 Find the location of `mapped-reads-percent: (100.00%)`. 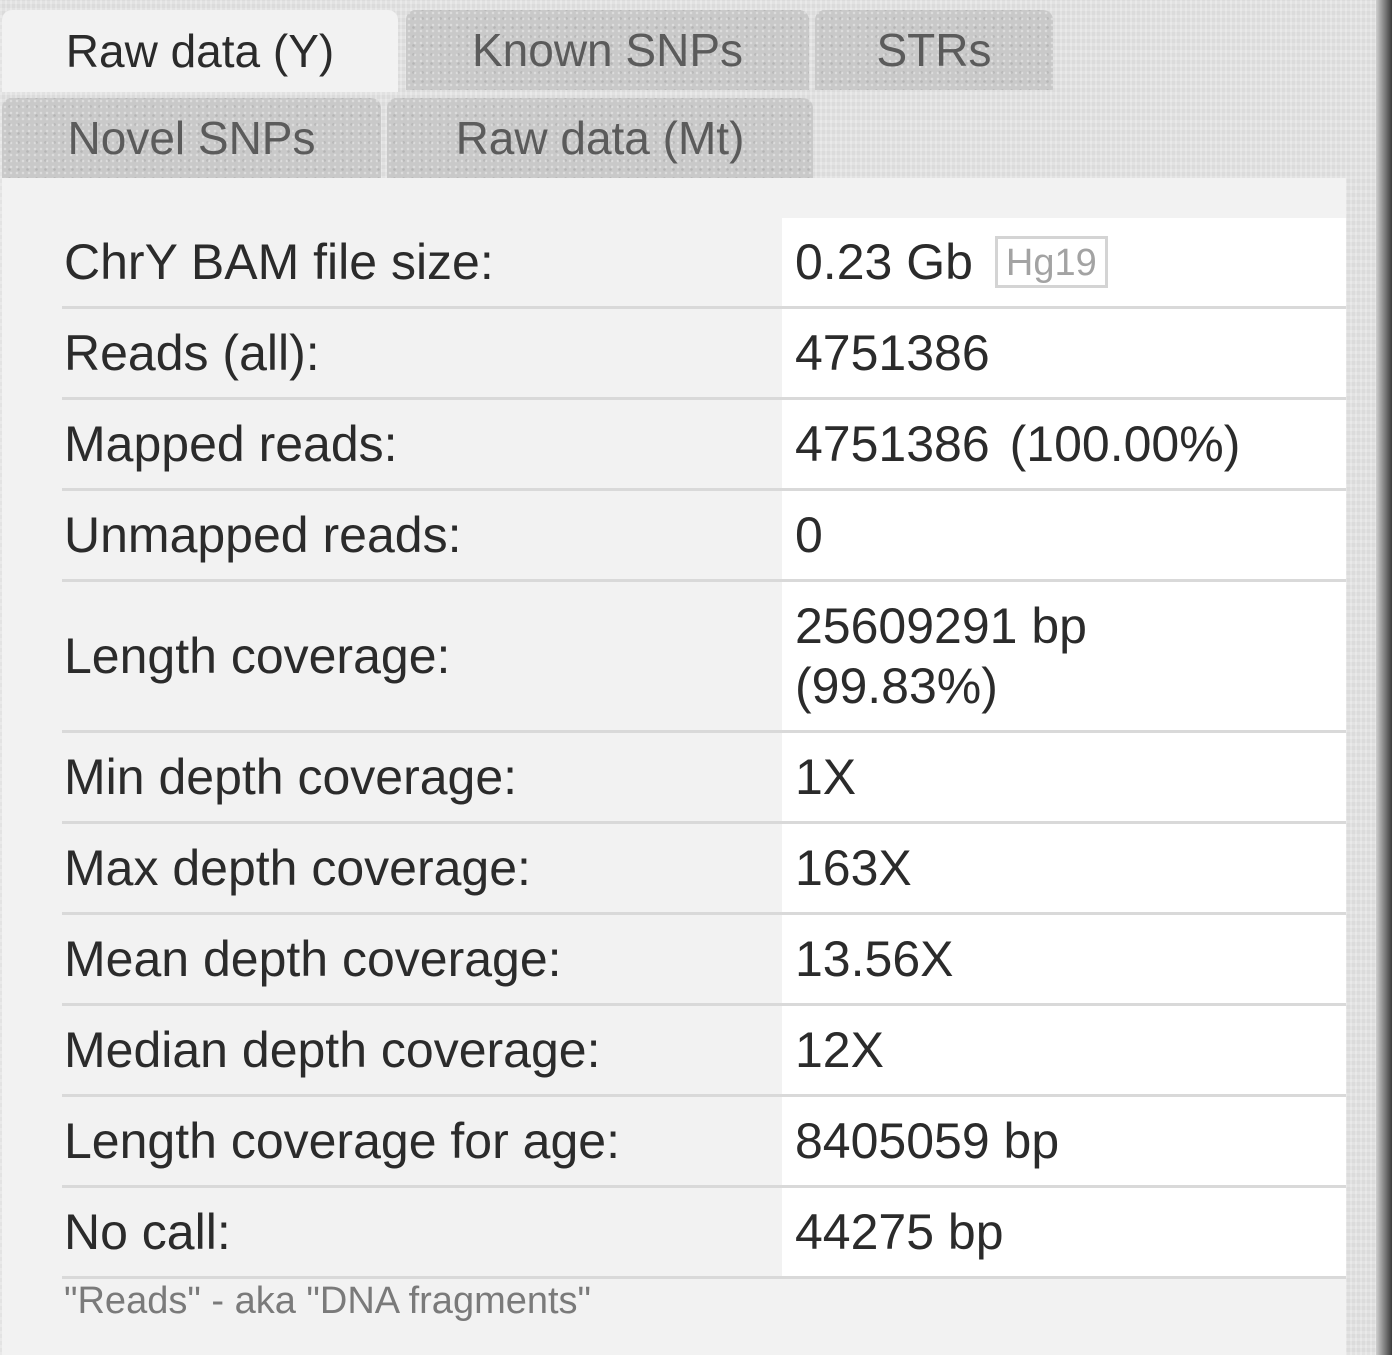

mapped-reads-percent: (100.00%) is located at coordinates (1125, 444).